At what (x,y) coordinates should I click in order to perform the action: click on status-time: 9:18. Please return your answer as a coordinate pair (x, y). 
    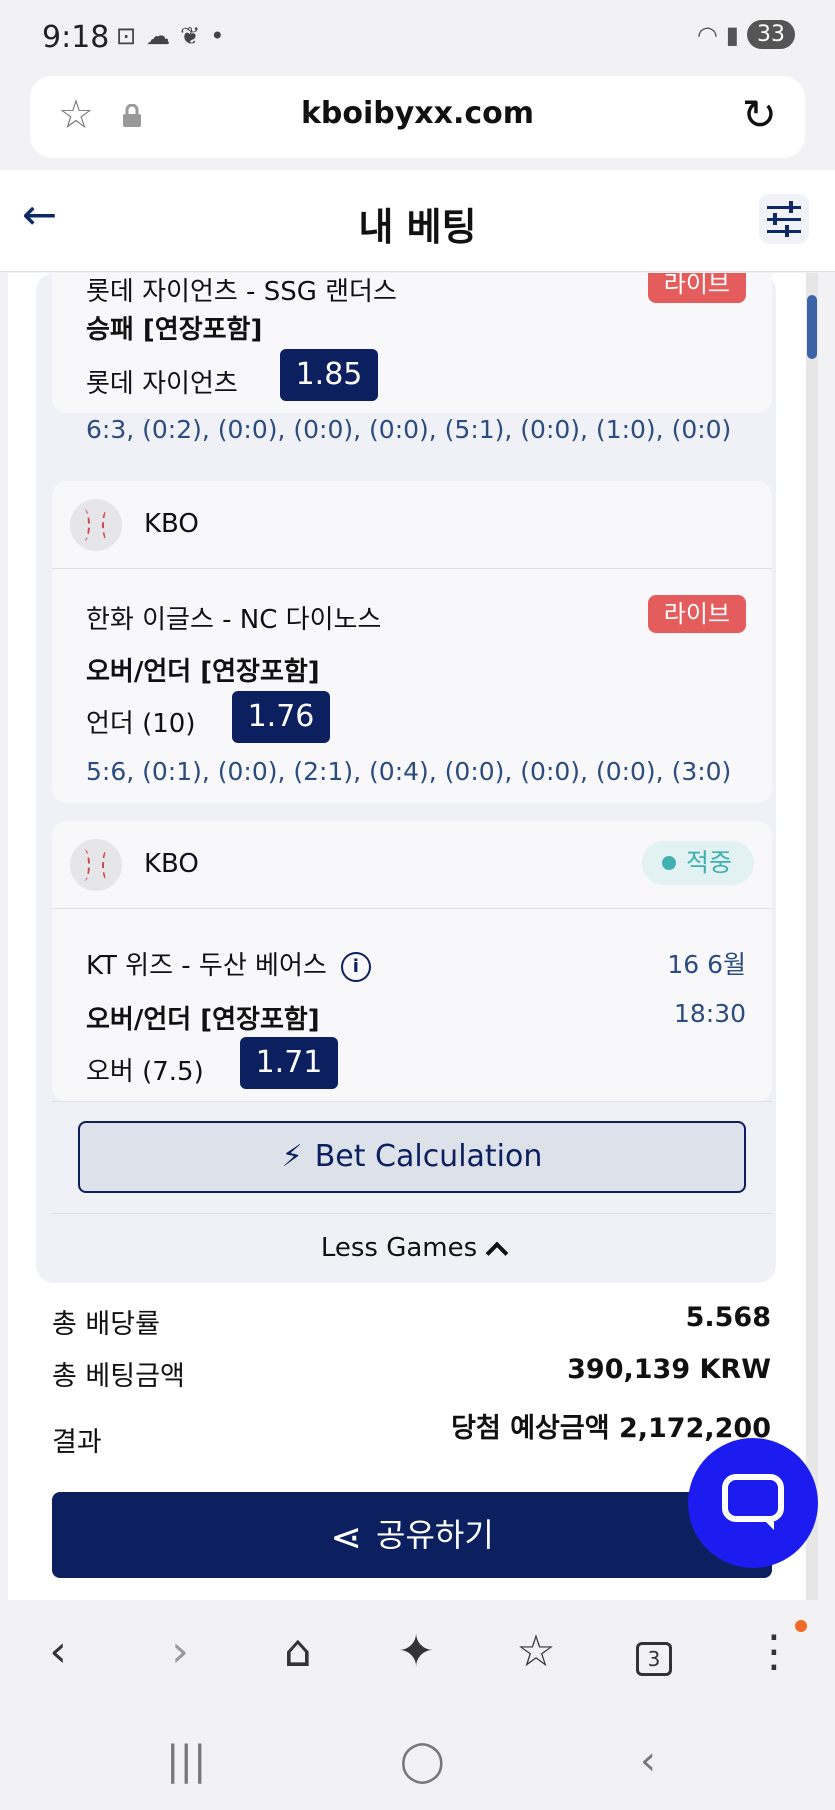
    Looking at the image, I should click on (76, 37).